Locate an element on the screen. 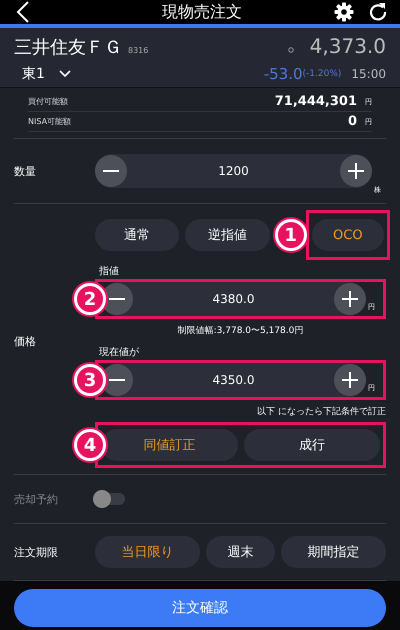  reservation-toggle is located at coordinates (110, 499).